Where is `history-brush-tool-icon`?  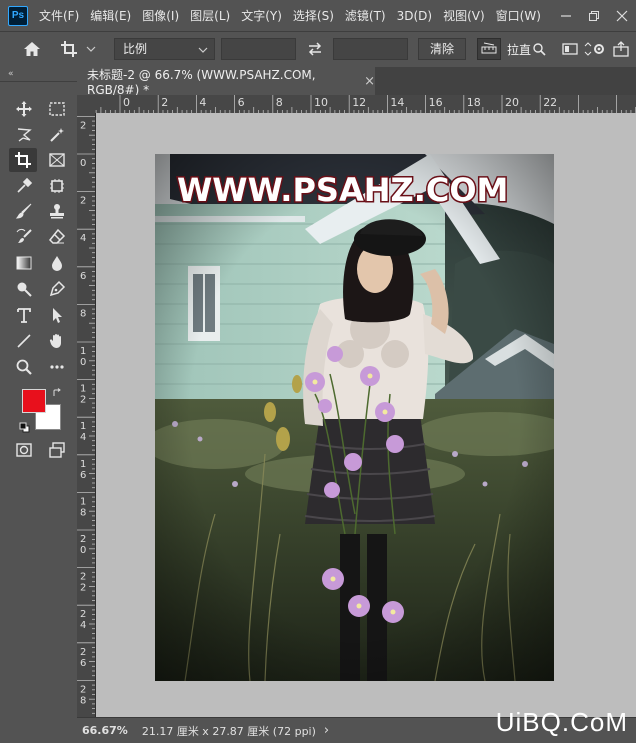 history-brush-tool-icon is located at coordinates (24, 237).